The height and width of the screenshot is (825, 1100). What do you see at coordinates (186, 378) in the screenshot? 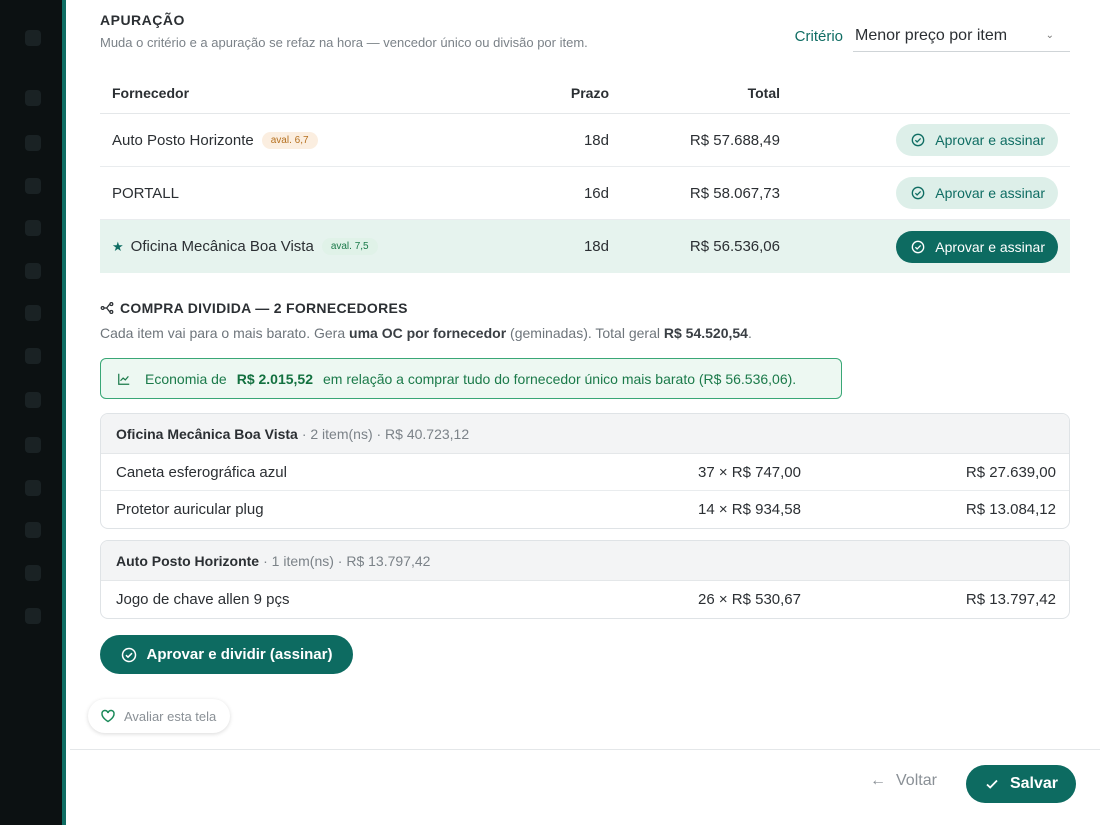
I see `savings-text-a: Economia de` at bounding box center [186, 378].